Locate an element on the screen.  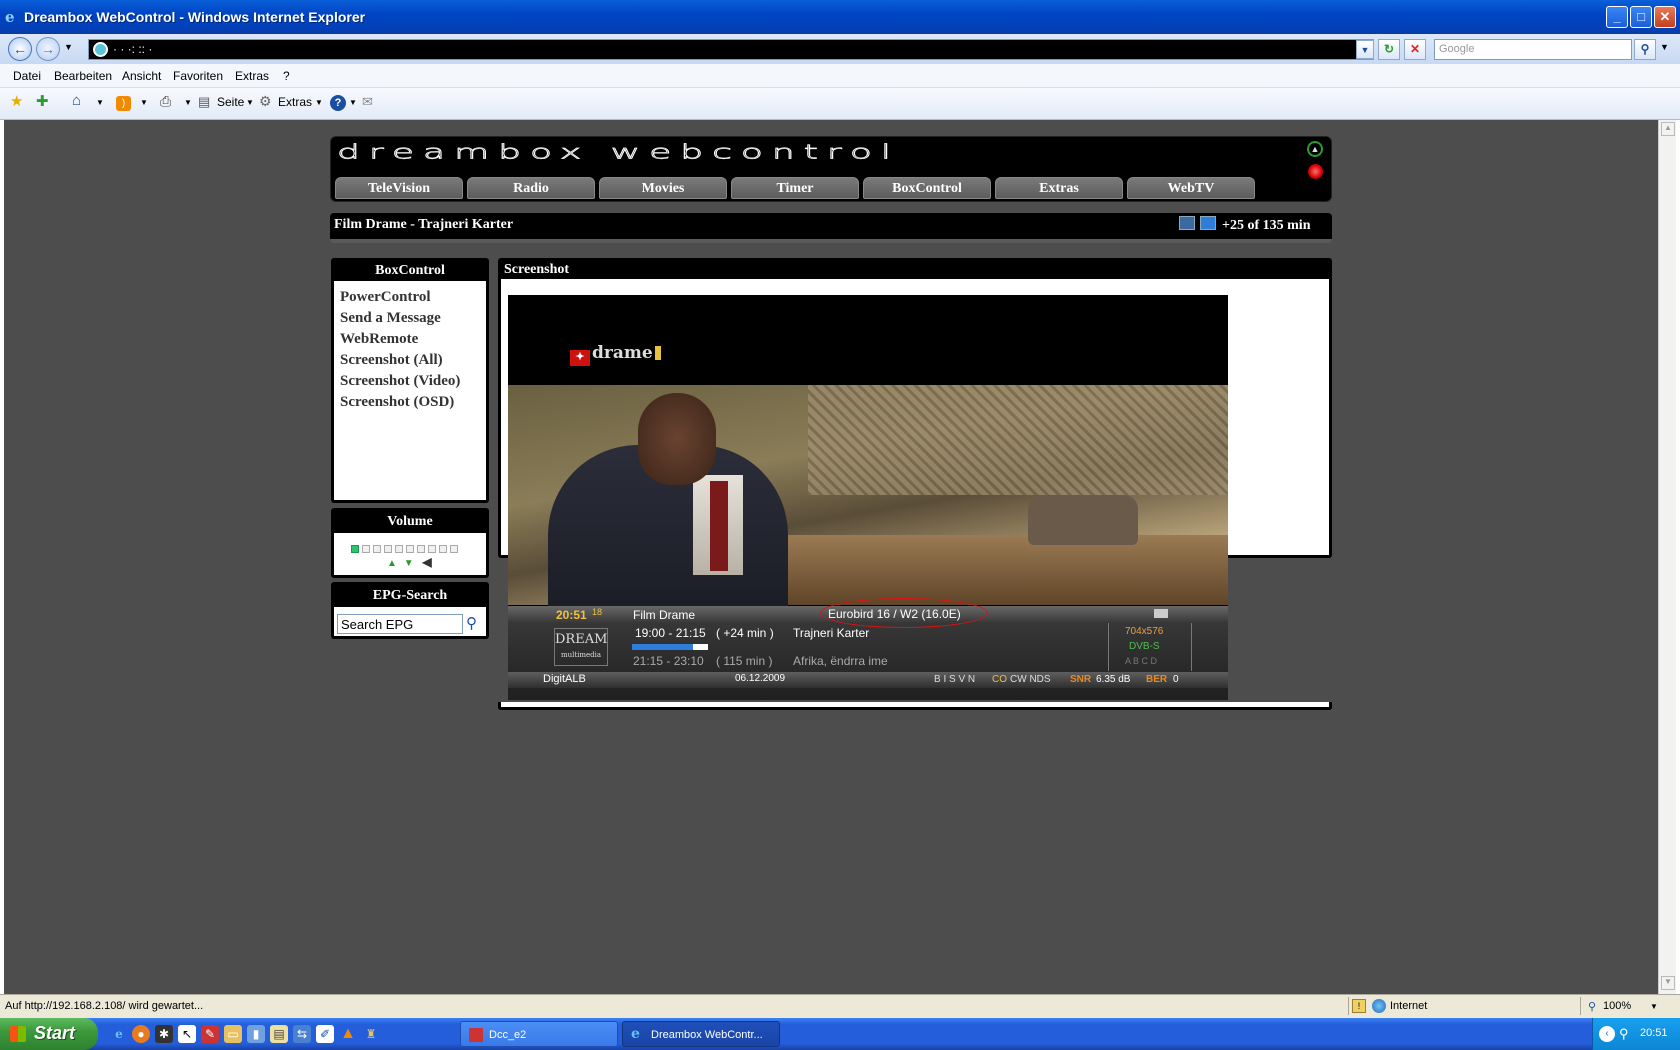
help-dropdown-icon: ▼ is located at coordinates (353, 102).